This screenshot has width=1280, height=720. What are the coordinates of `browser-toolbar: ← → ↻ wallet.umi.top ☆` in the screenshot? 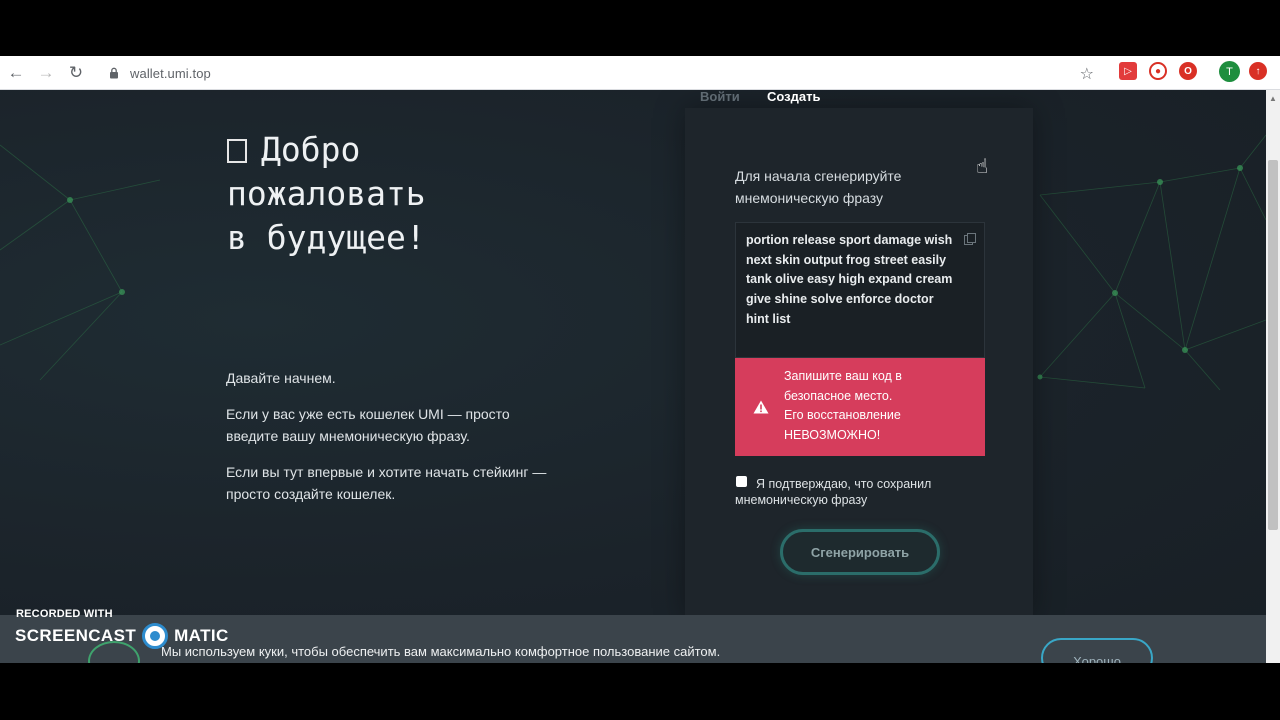 It's located at (640, 73).